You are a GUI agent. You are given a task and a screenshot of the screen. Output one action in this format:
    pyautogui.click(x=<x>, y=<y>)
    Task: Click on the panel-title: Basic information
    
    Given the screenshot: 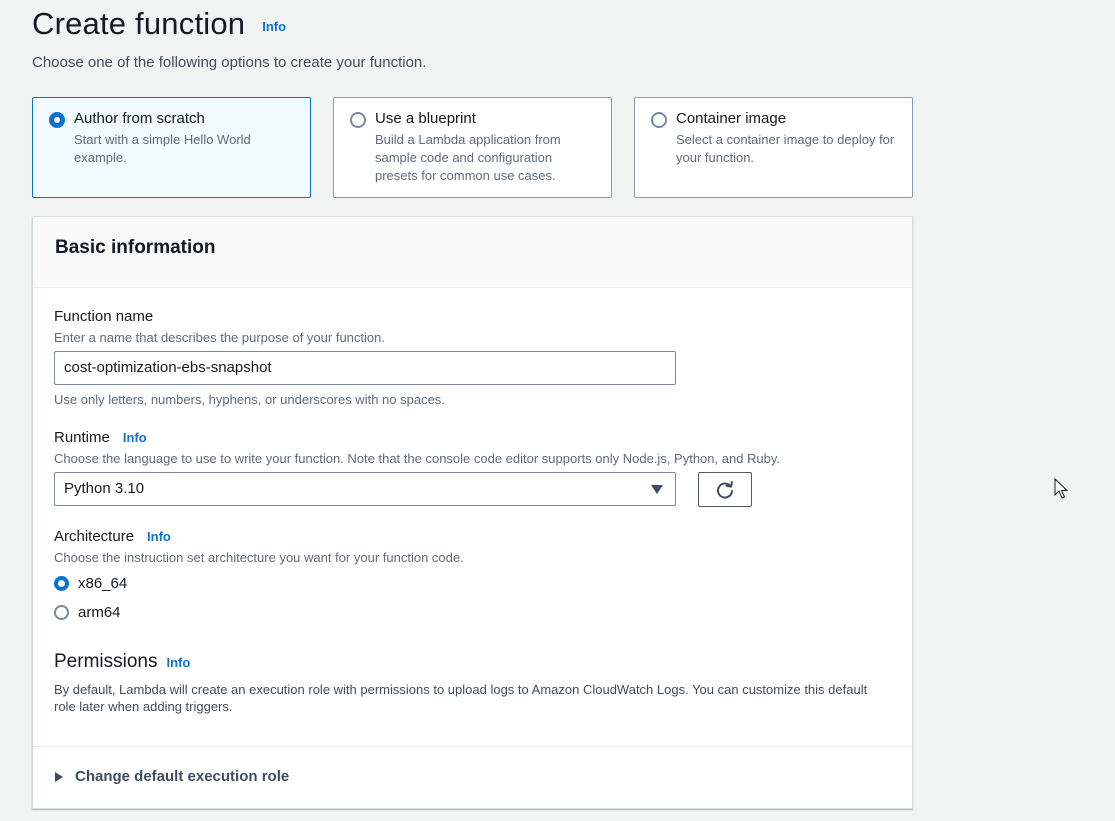 What is the action you would take?
    pyautogui.click(x=135, y=247)
    